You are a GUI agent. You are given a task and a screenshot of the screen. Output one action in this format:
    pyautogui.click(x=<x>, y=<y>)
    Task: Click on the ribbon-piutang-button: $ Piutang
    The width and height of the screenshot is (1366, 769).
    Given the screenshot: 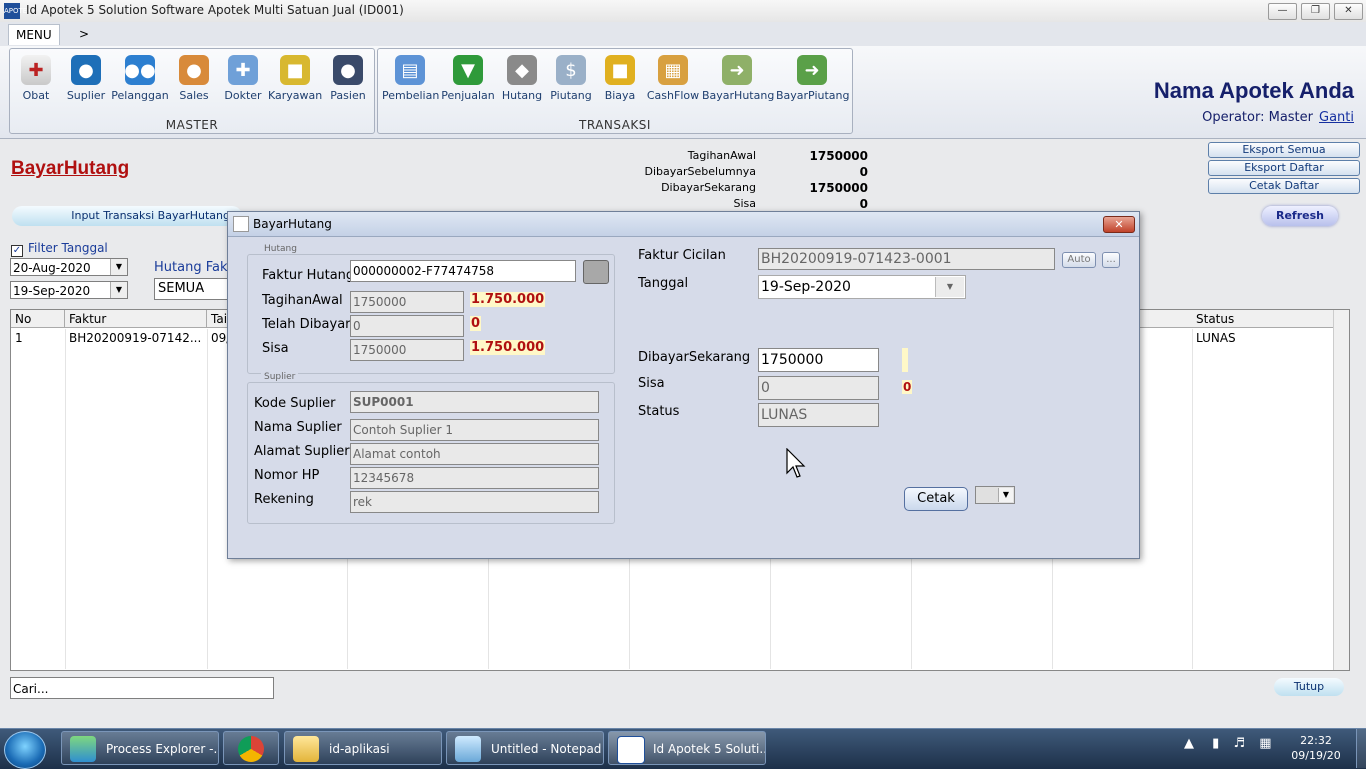 What is the action you would take?
    pyautogui.click(x=571, y=78)
    